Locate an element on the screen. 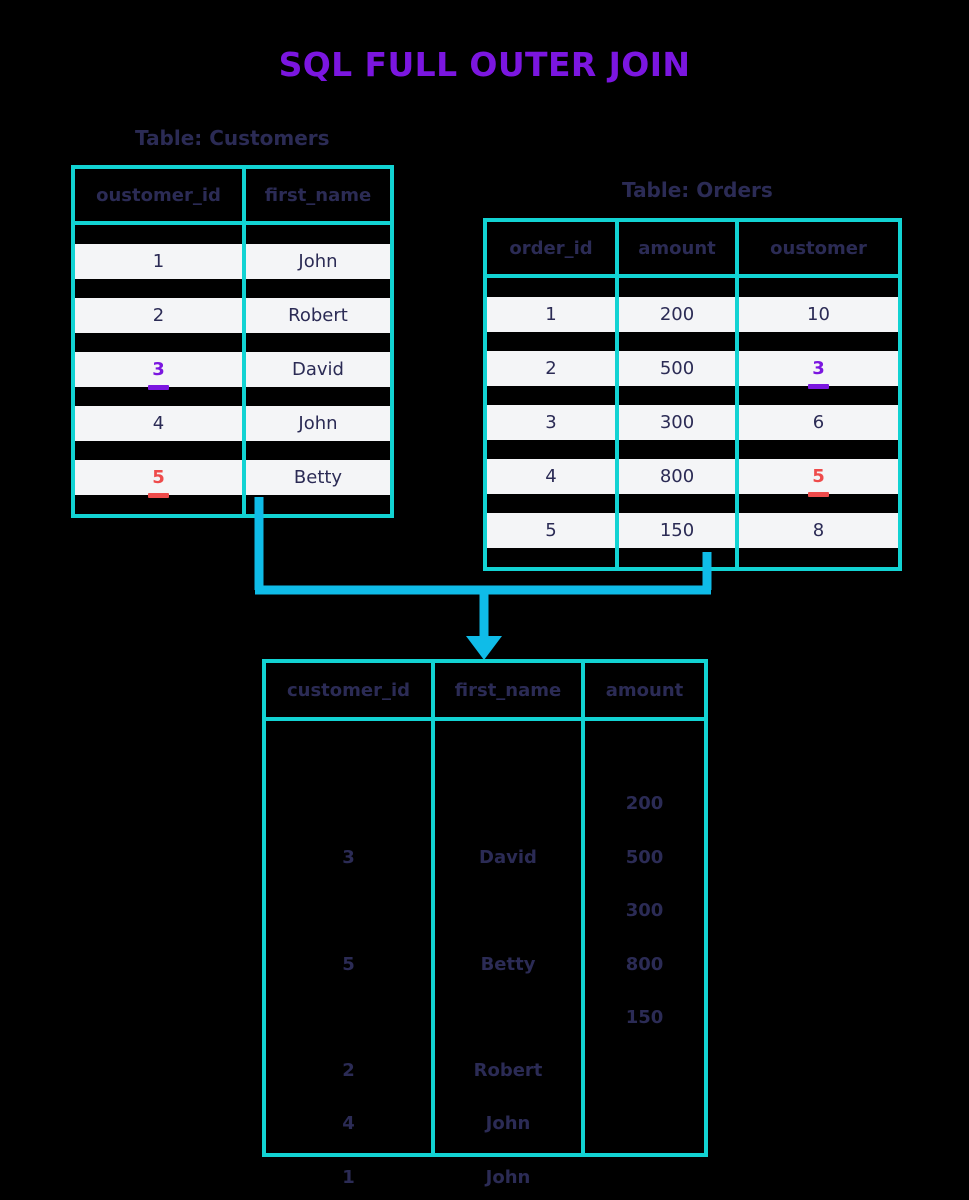  result-column-customer-id: 3 5 2 4 1 is located at coordinates (348, 954).